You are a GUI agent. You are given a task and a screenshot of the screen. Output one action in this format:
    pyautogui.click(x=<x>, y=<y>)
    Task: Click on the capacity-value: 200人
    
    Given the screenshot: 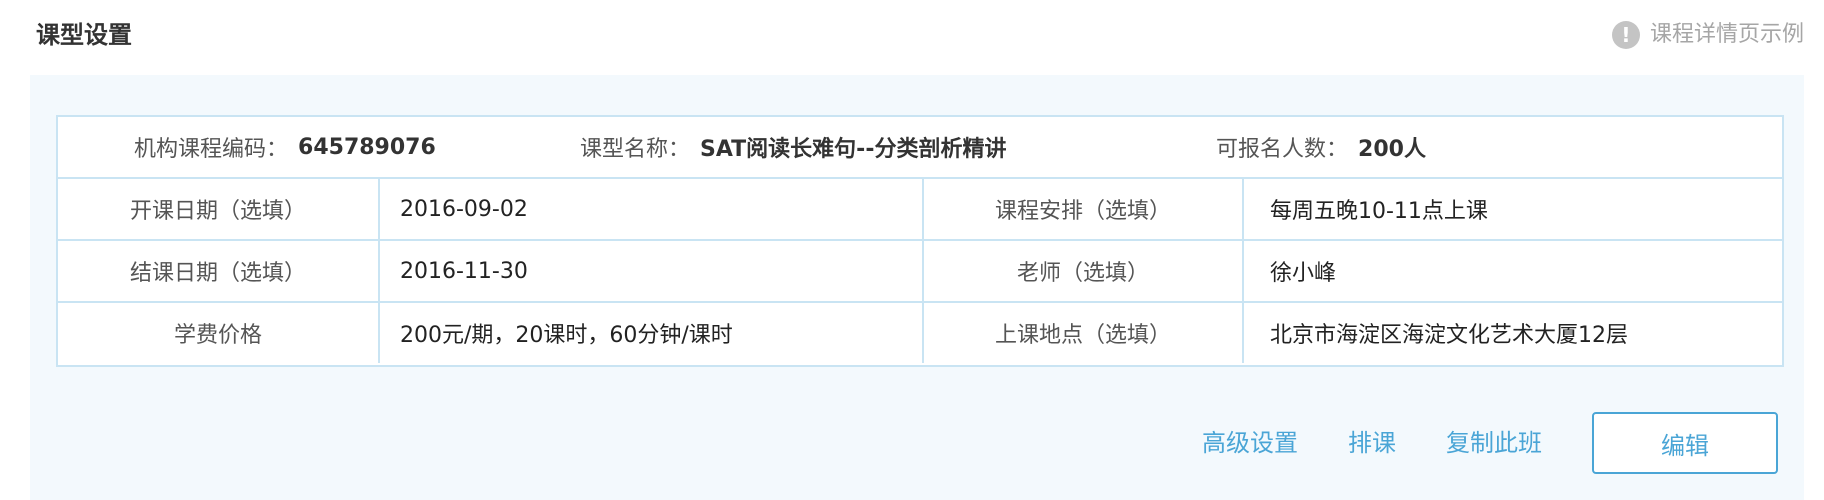 What is the action you would take?
    pyautogui.click(x=1392, y=149)
    